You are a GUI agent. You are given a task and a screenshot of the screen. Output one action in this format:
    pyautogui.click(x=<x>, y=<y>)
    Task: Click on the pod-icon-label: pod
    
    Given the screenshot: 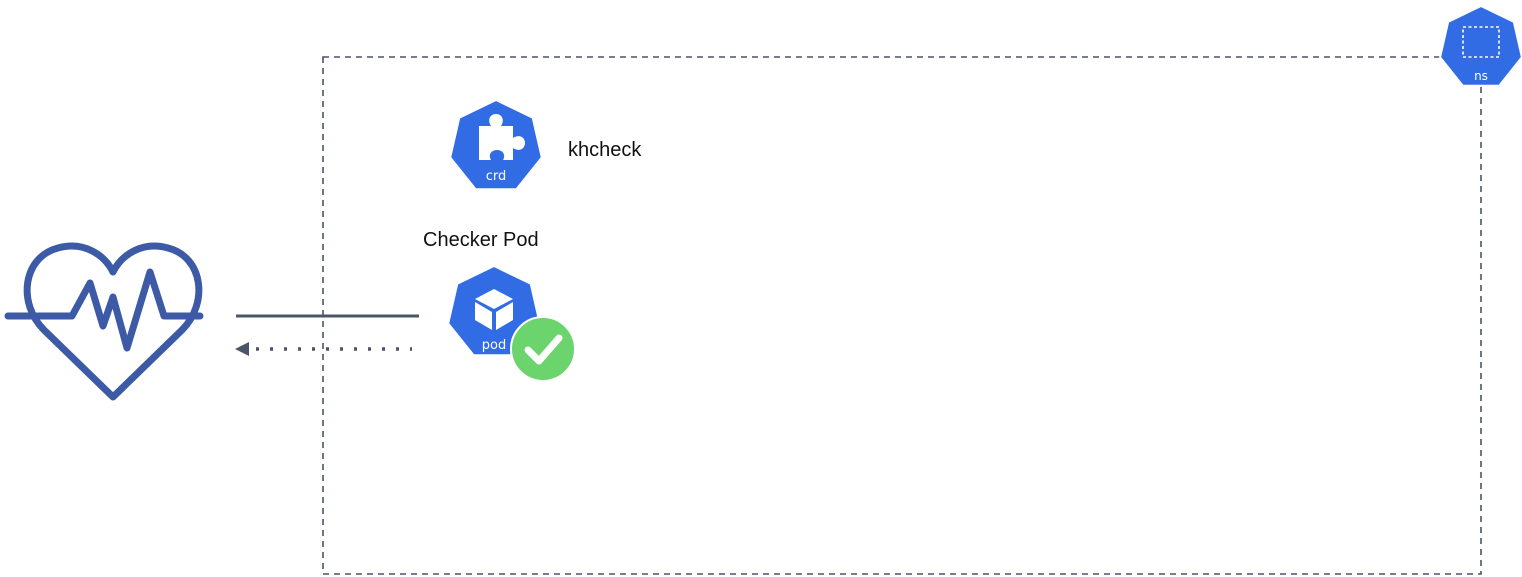 What is the action you would take?
    pyautogui.click(x=494, y=345)
    